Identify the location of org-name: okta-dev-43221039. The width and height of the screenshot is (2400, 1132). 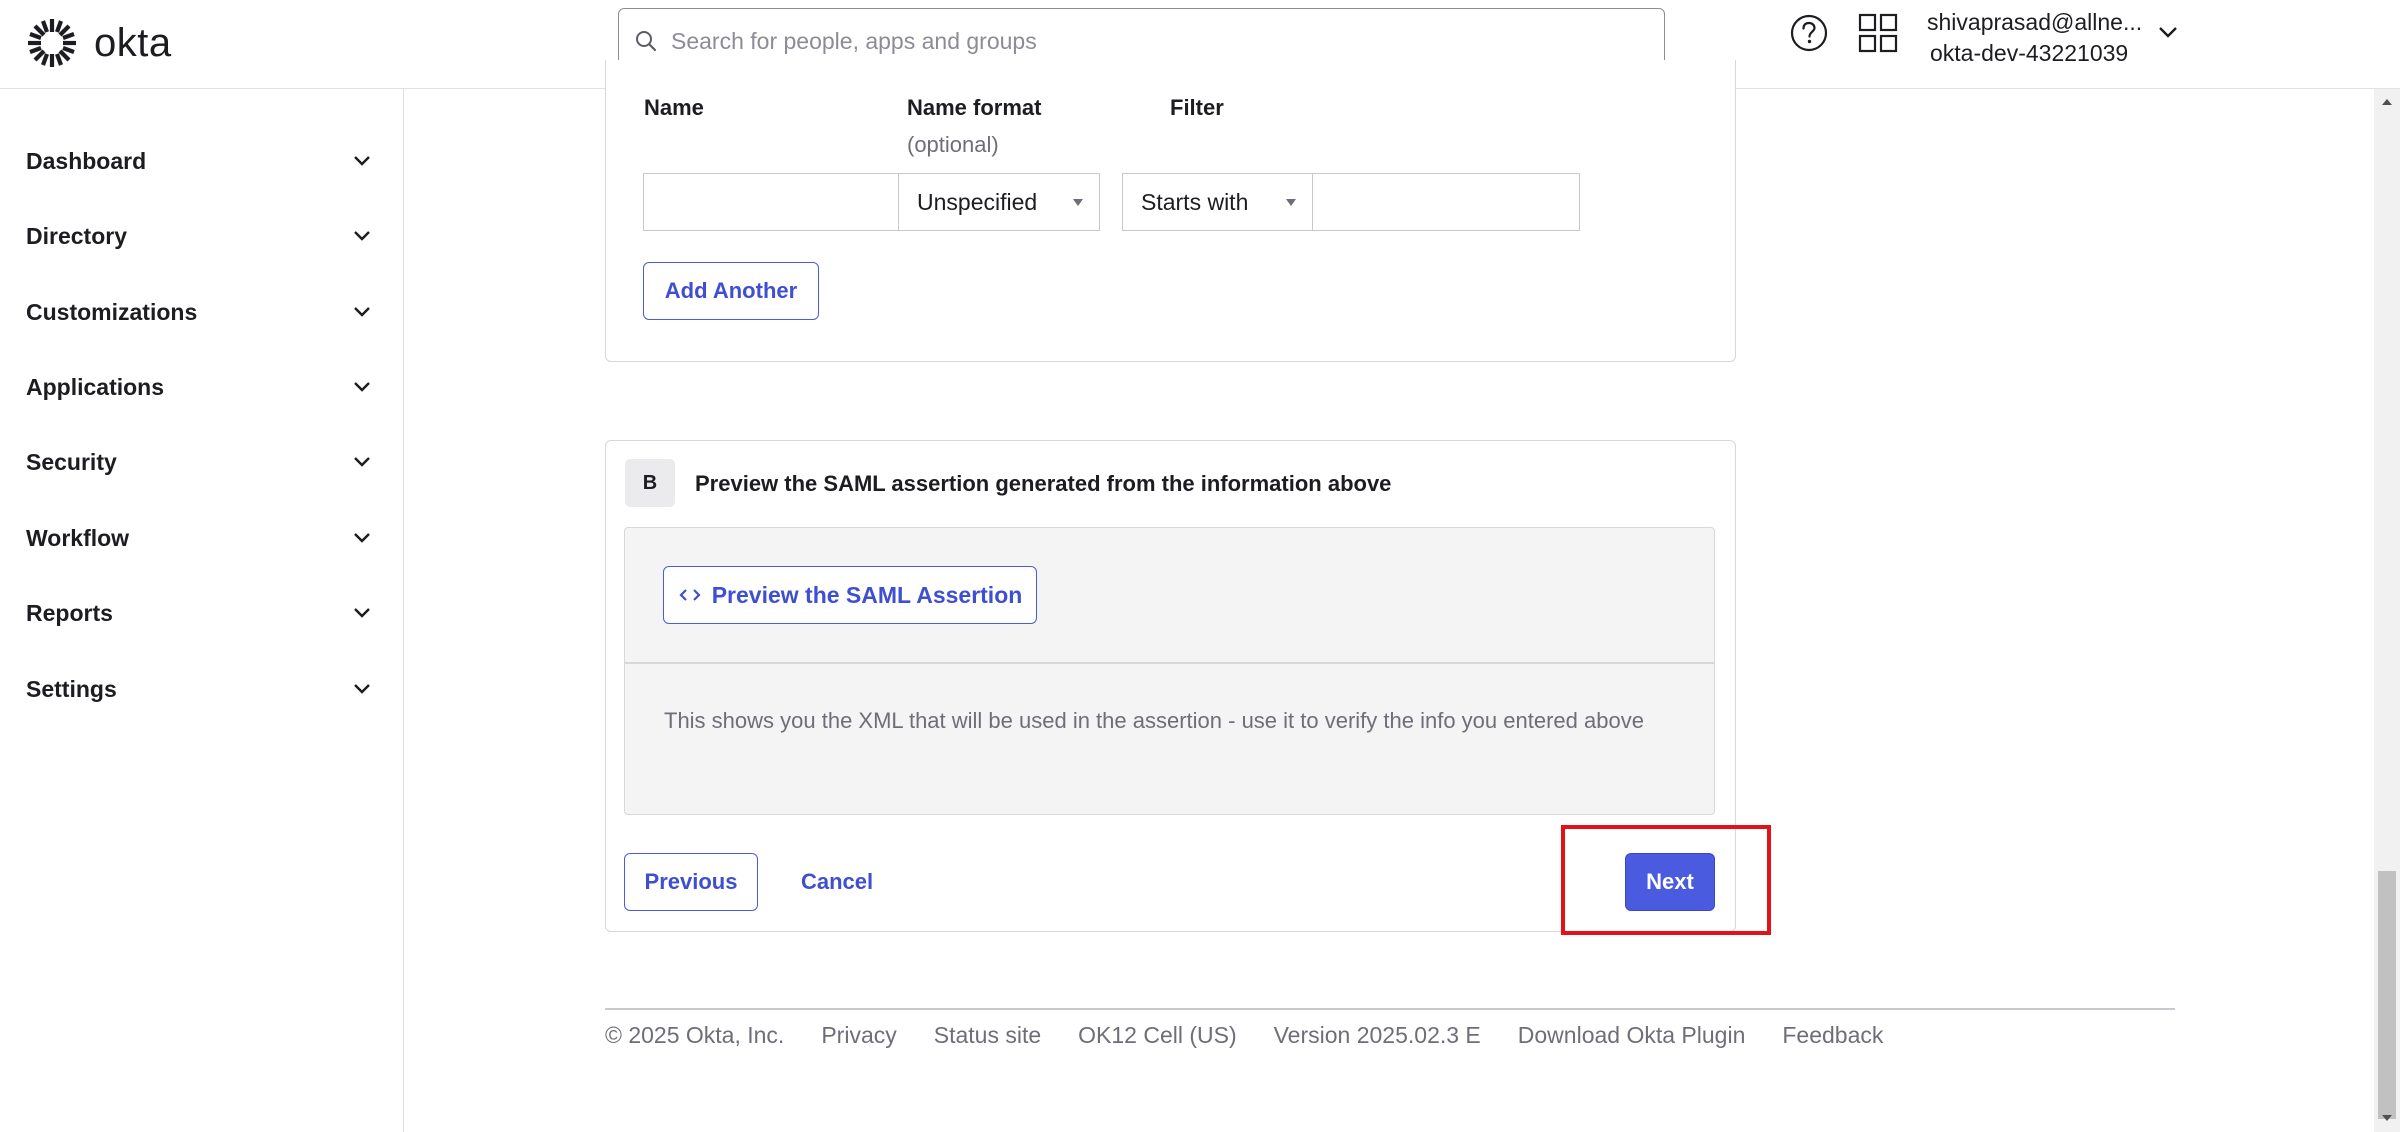
(2029, 53).